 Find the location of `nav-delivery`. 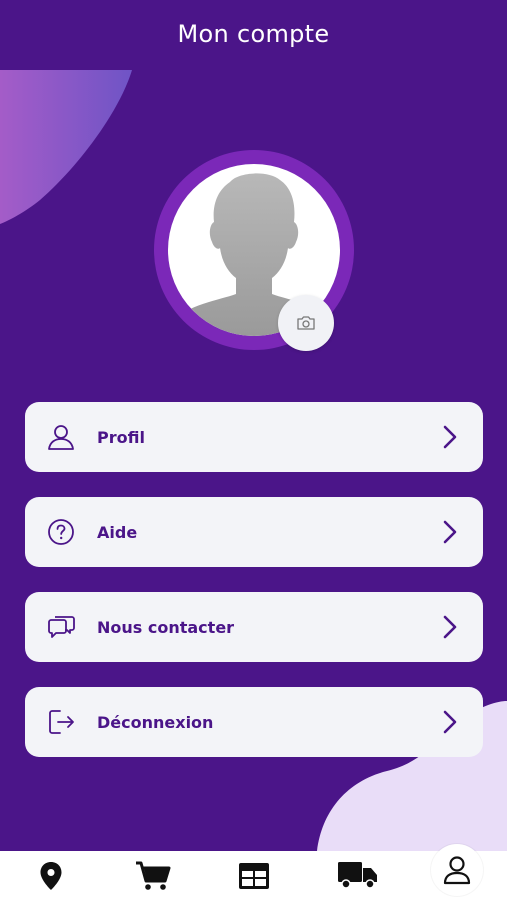

nav-delivery is located at coordinates (358, 875).